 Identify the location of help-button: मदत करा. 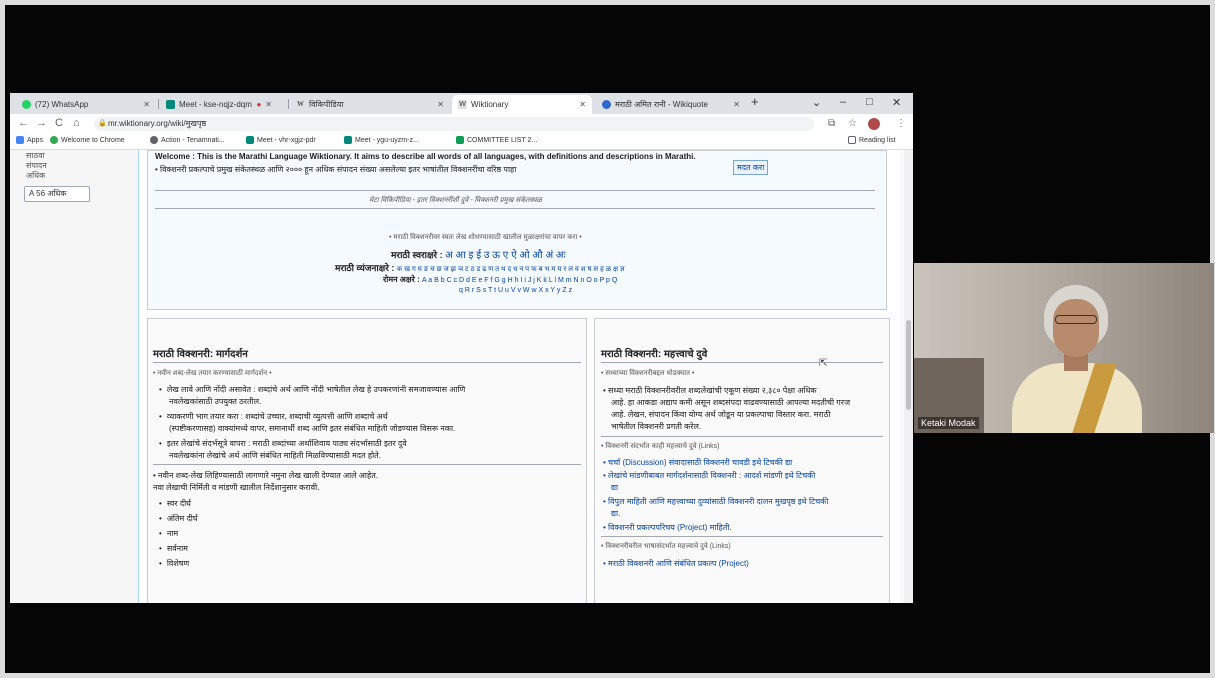
(751, 167).